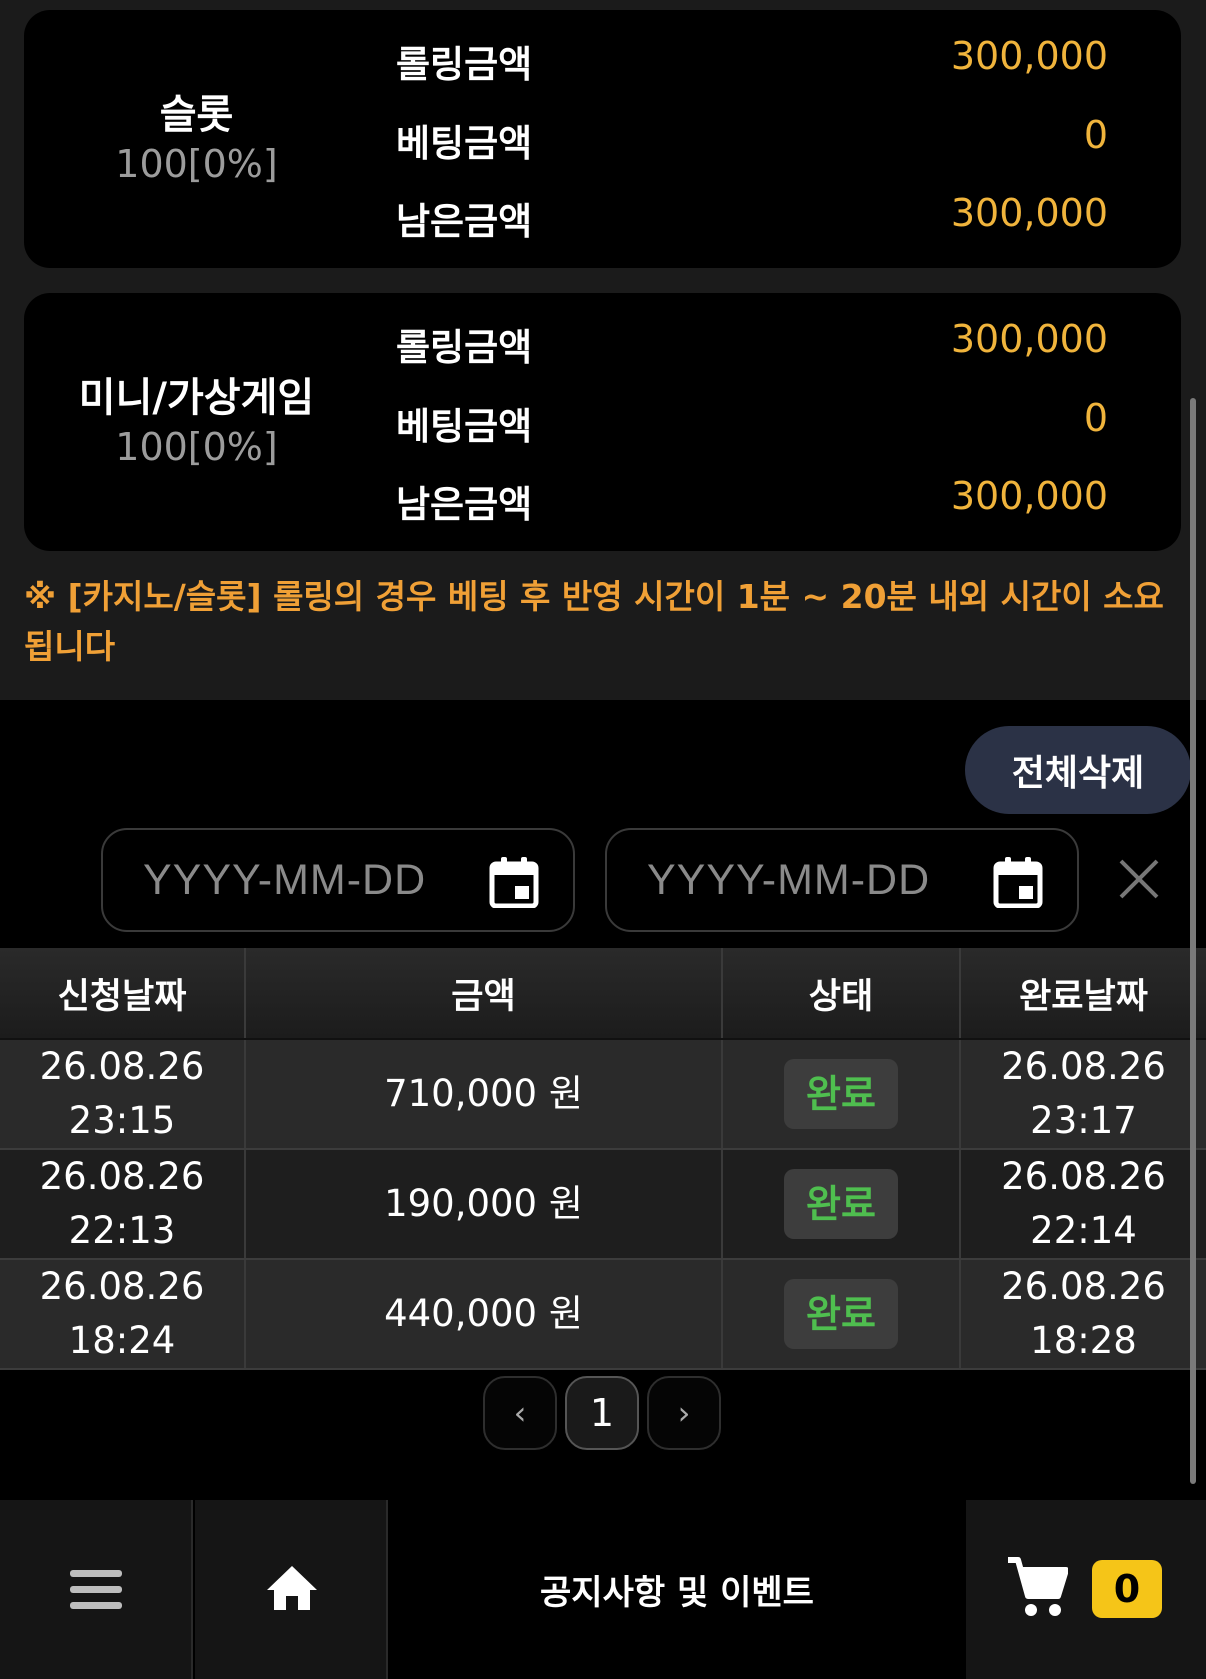 The width and height of the screenshot is (1206, 1679). What do you see at coordinates (123, 1314) in the screenshot?
I see `request-date-cell: 26.08.26 18:24` at bounding box center [123, 1314].